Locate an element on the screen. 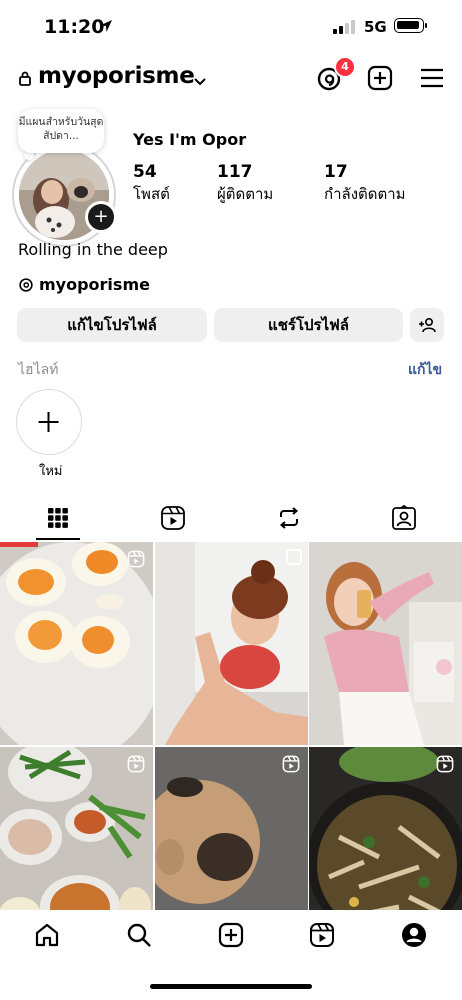 The height and width of the screenshot is (1000, 462). posts-count: 54 is located at coordinates (145, 172).